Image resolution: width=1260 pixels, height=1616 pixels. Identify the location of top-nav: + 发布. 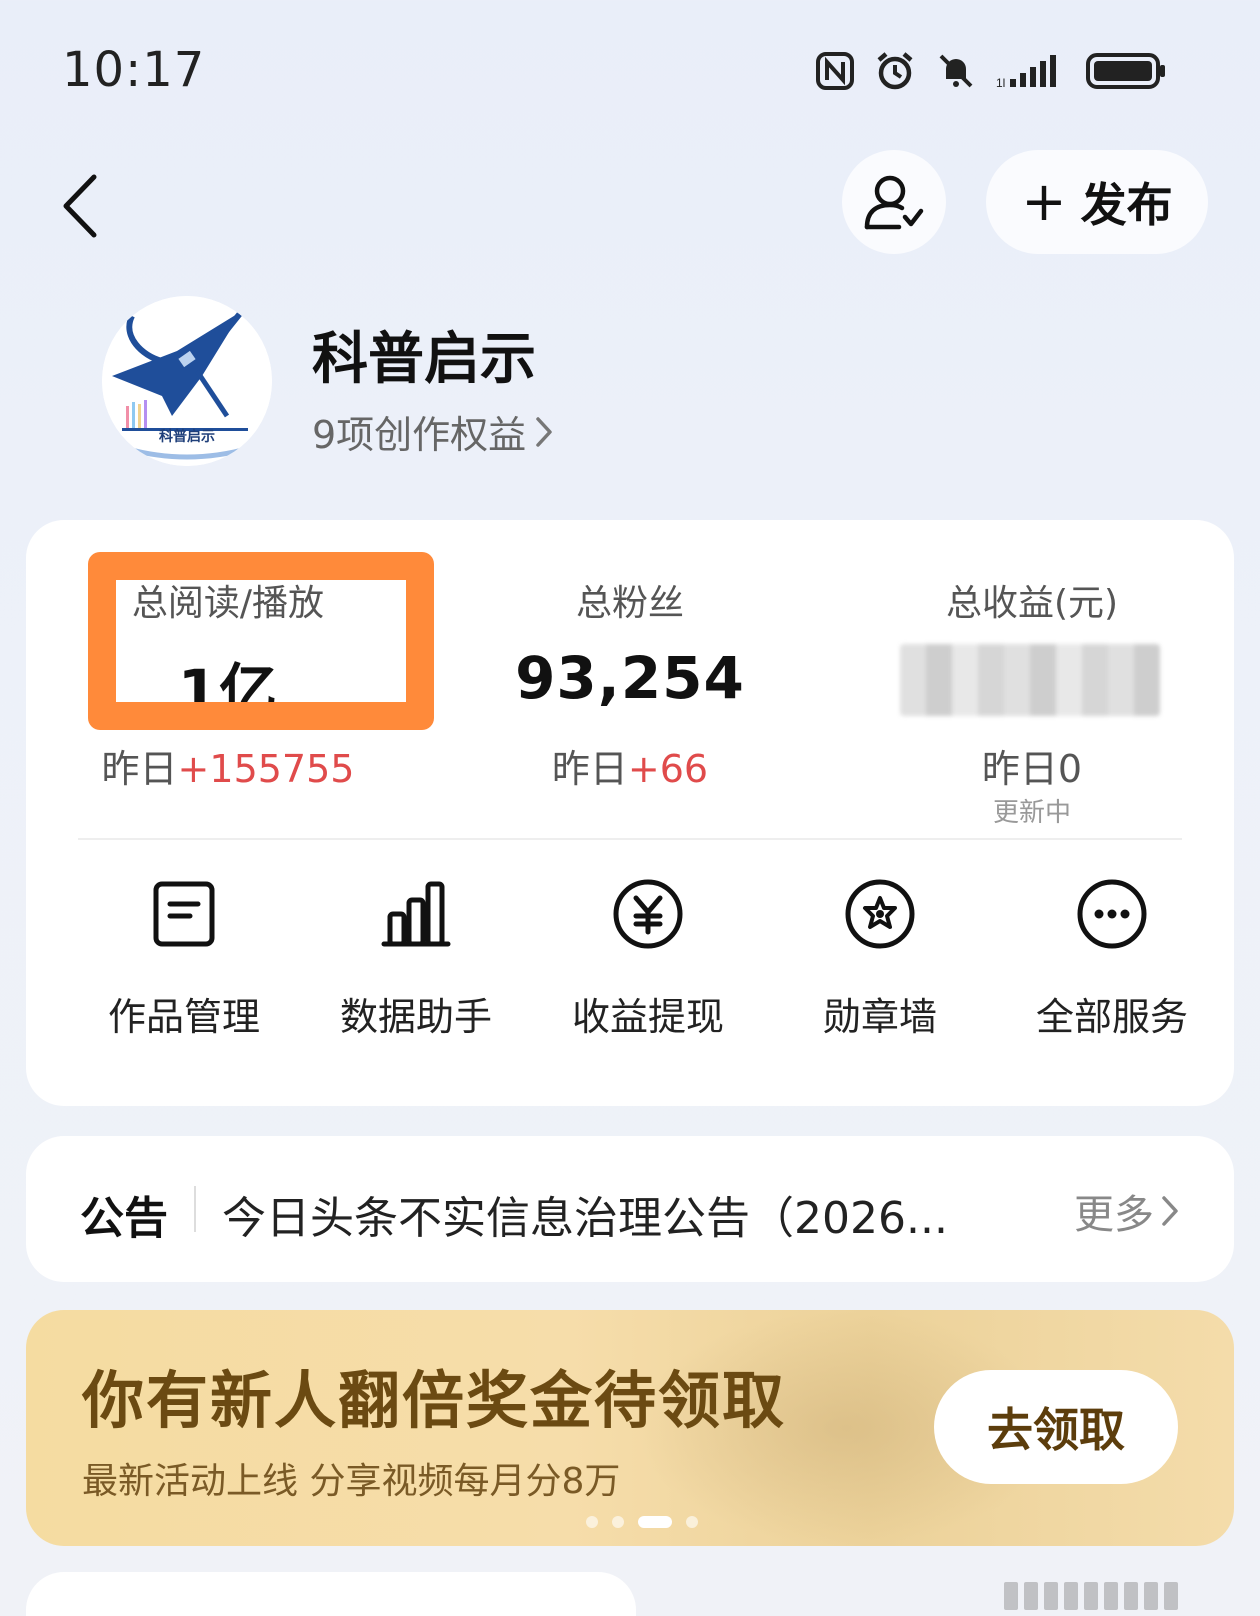
(630, 200).